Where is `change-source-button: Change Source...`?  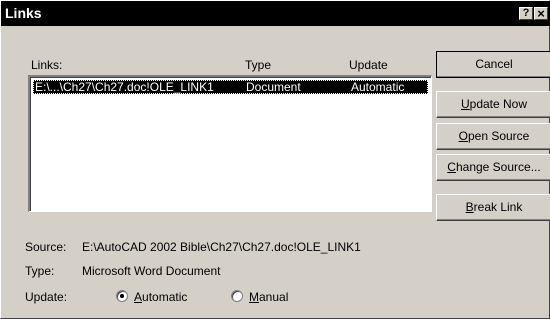
change-source-button: Change Source... is located at coordinates (493, 167).